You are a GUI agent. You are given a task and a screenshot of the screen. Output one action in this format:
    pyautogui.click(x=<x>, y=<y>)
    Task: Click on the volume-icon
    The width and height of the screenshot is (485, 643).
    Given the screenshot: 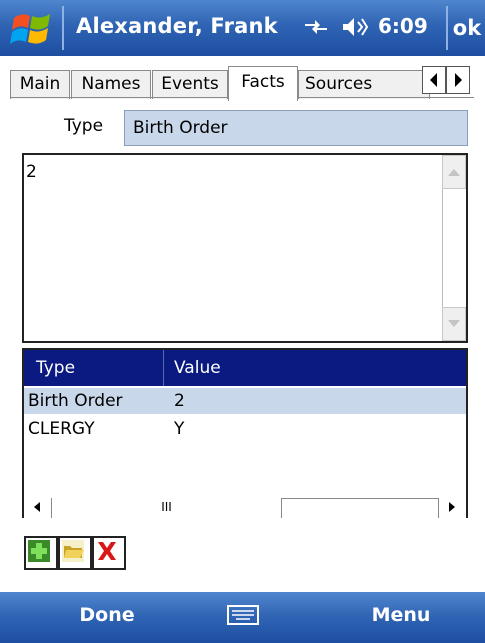 What is the action you would take?
    pyautogui.click(x=355, y=27)
    